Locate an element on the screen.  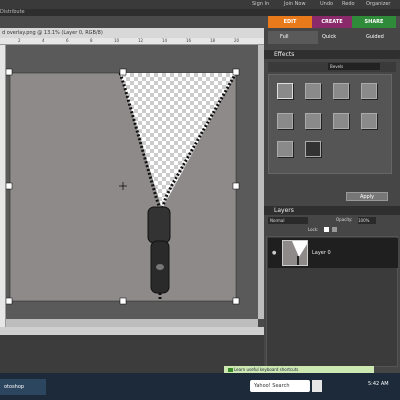
clock: 5:42 AM is located at coordinates (378, 384).